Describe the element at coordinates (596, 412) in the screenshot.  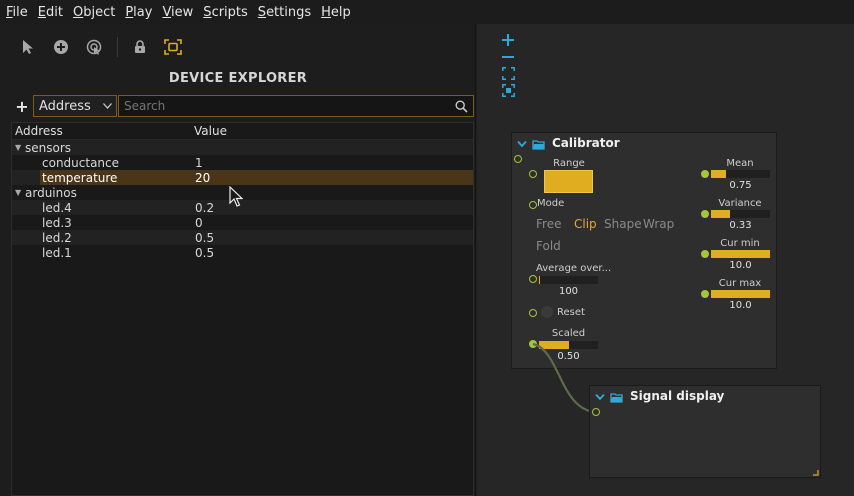
I see `signal-display-inlet` at that location.